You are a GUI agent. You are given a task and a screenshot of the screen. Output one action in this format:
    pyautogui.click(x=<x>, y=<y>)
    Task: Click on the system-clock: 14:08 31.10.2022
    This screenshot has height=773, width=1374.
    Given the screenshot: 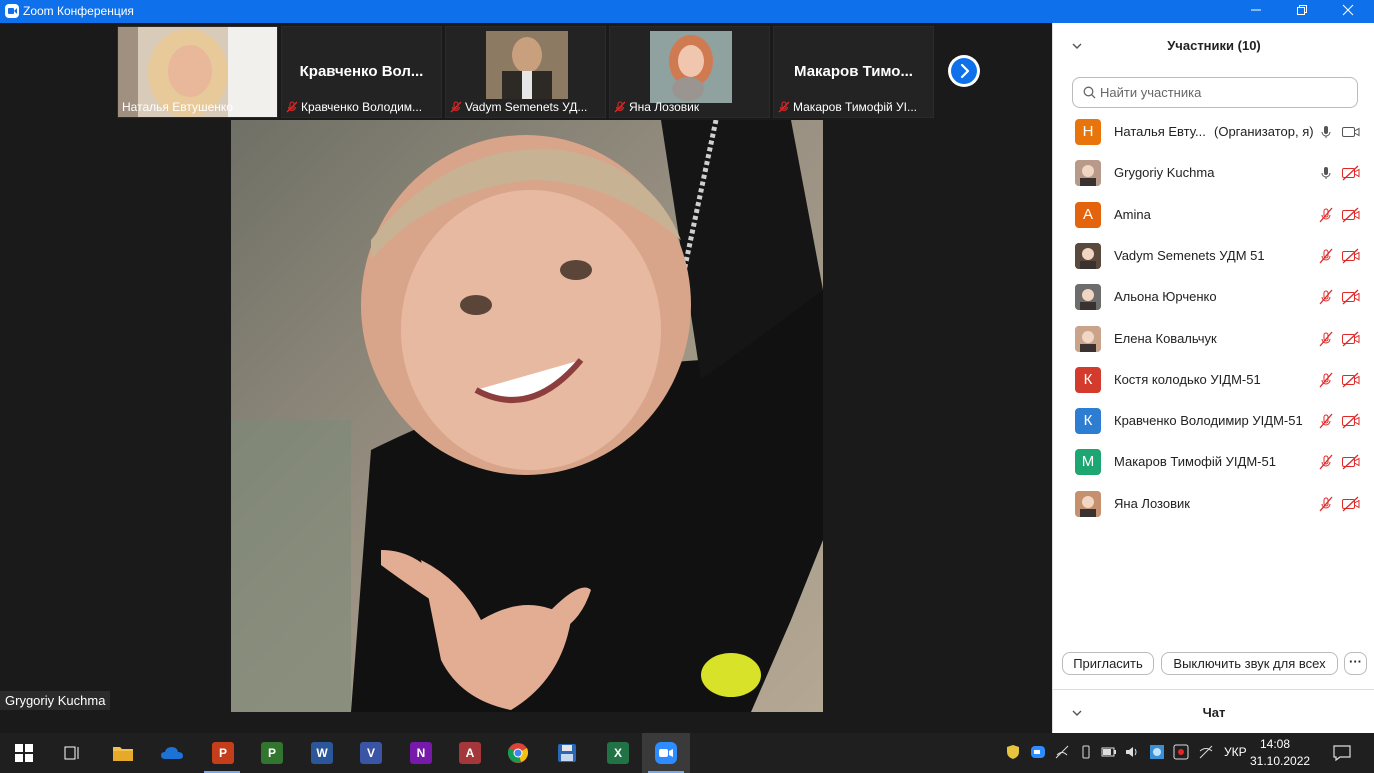 What is the action you would take?
    pyautogui.click(x=1280, y=753)
    